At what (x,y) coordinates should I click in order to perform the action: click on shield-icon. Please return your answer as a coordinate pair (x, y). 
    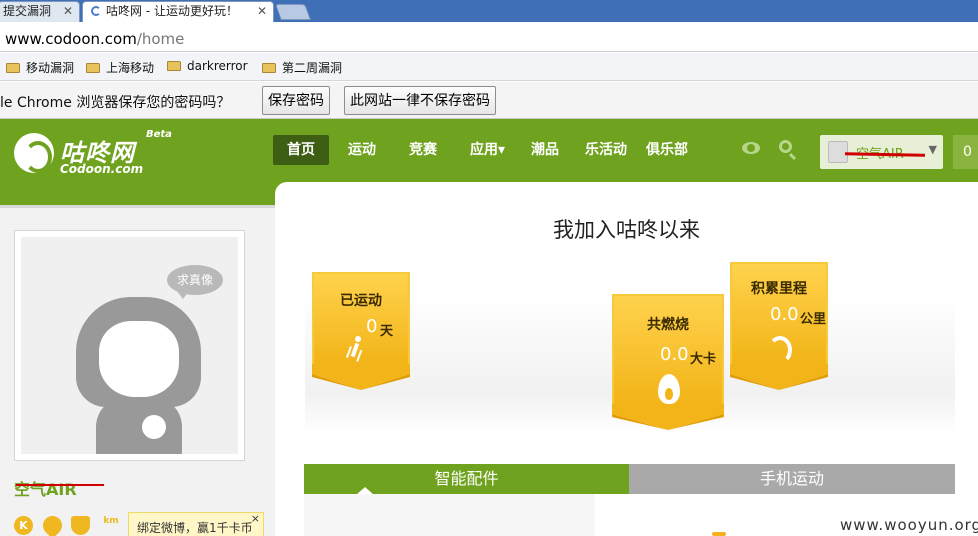
    Looking at the image, I should click on (80, 525).